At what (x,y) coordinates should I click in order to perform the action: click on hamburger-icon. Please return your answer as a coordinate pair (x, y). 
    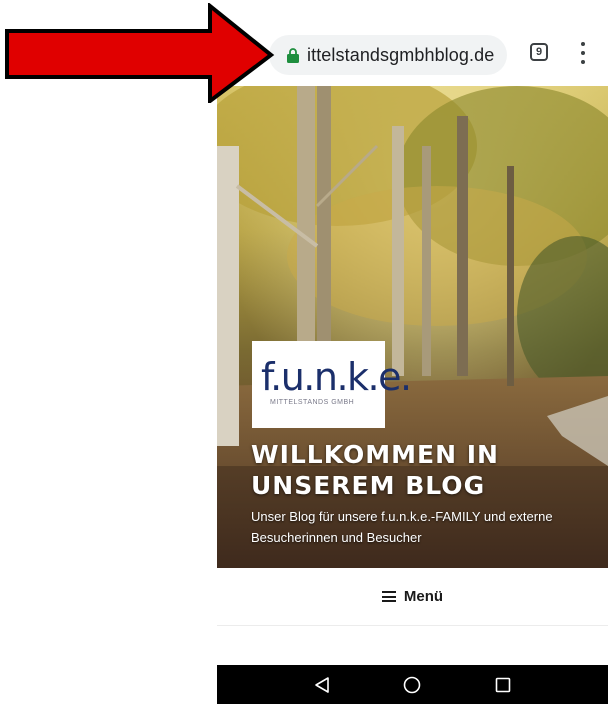
    Looking at the image, I should click on (388, 596).